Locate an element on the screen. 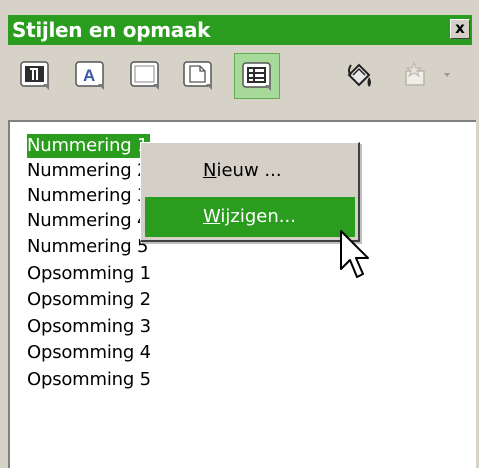  close-button: x is located at coordinates (460, 29).